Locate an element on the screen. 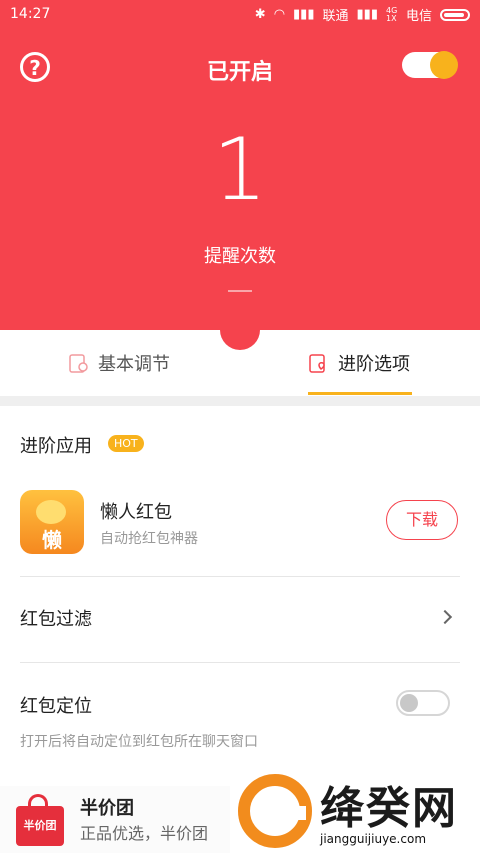 The width and height of the screenshot is (480, 853). signal-icon: ▮▮▮ is located at coordinates (304, 14).